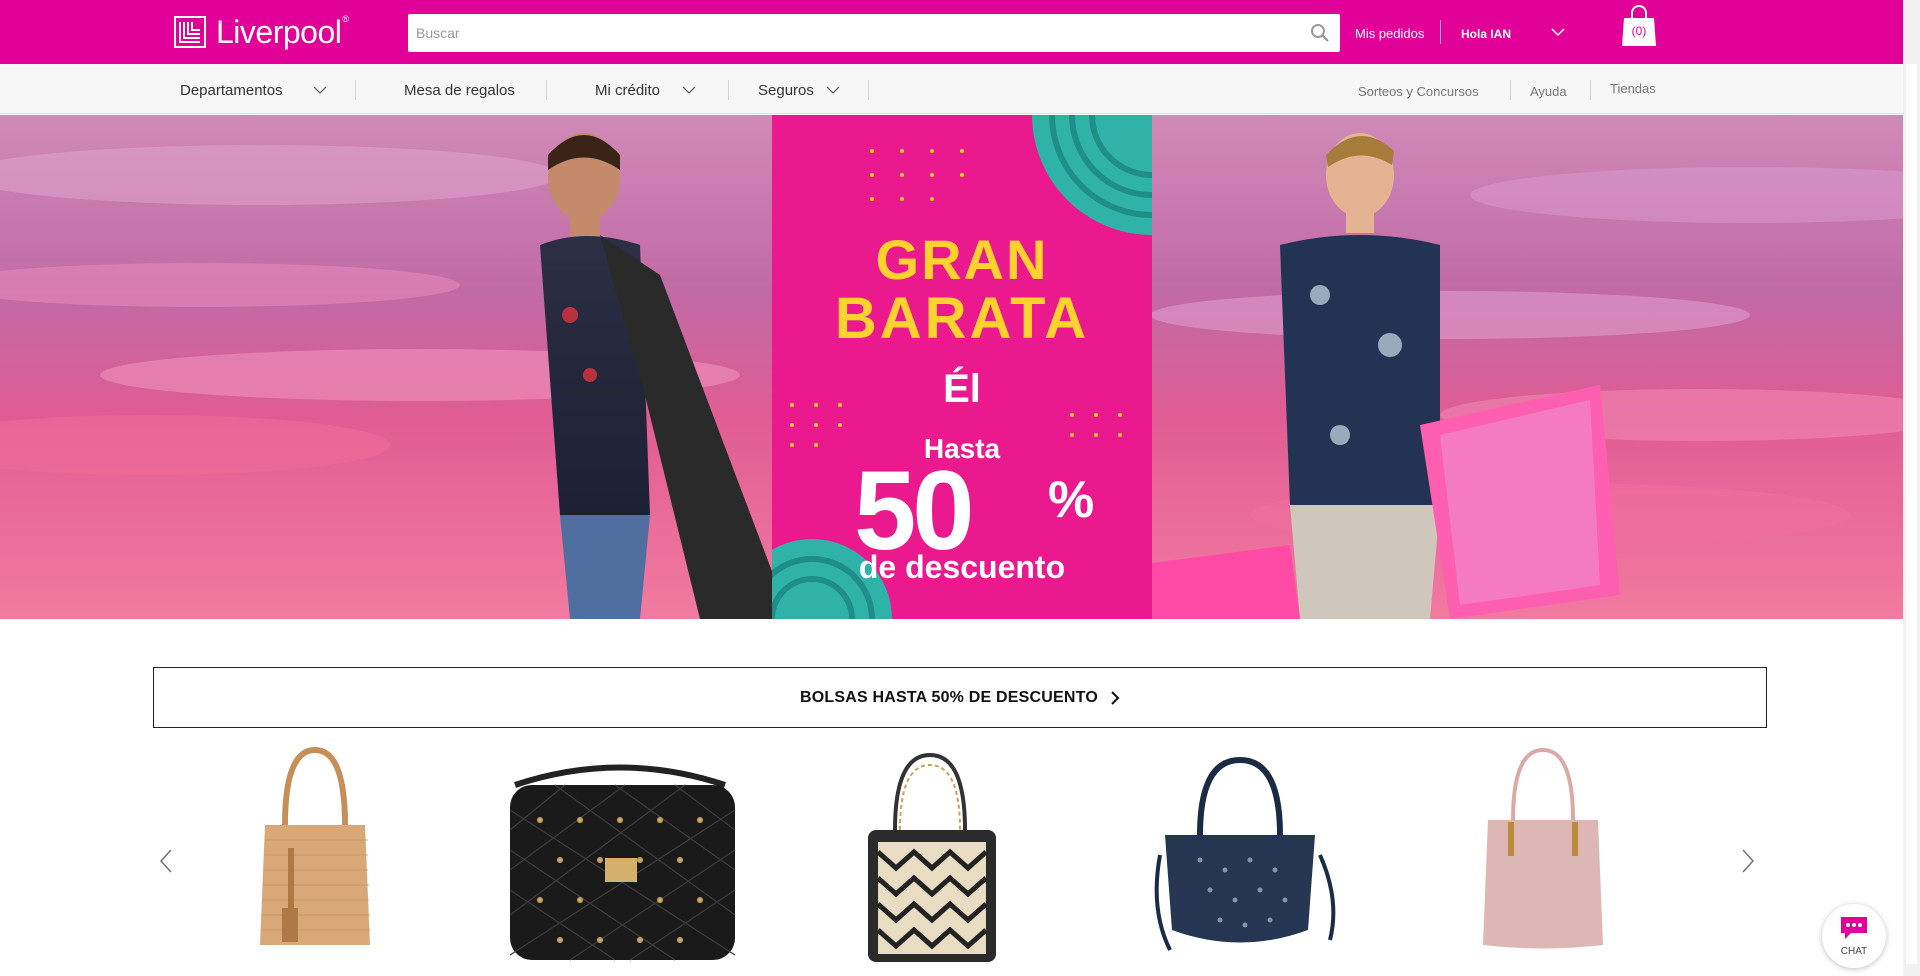 The width and height of the screenshot is (1920, 976). What do you see at coordinates (1543, 858) in the screenshot?
I see `pink-tote-bag-icon` at bounding box center [1543, 858].